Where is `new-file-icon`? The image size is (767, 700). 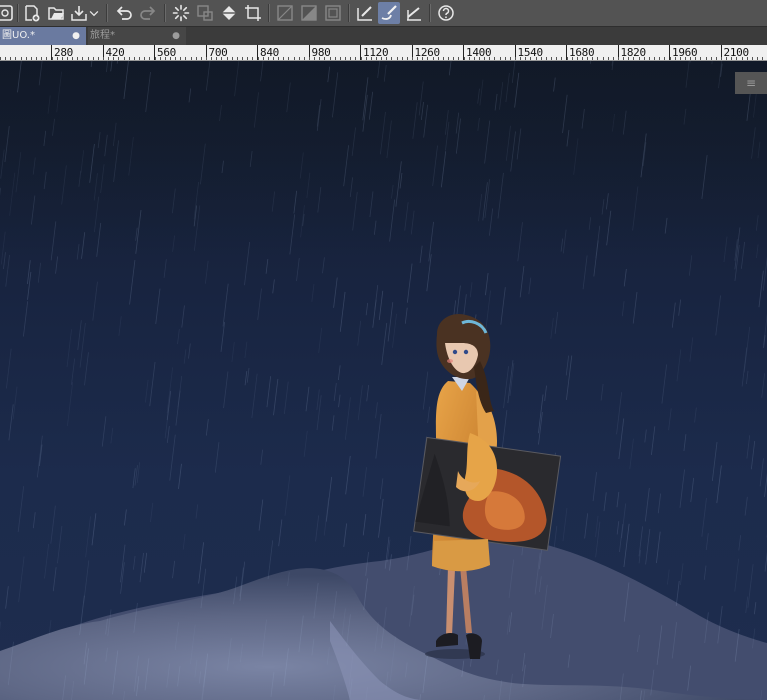 new-file-icon is located at coordinates (32, 13).